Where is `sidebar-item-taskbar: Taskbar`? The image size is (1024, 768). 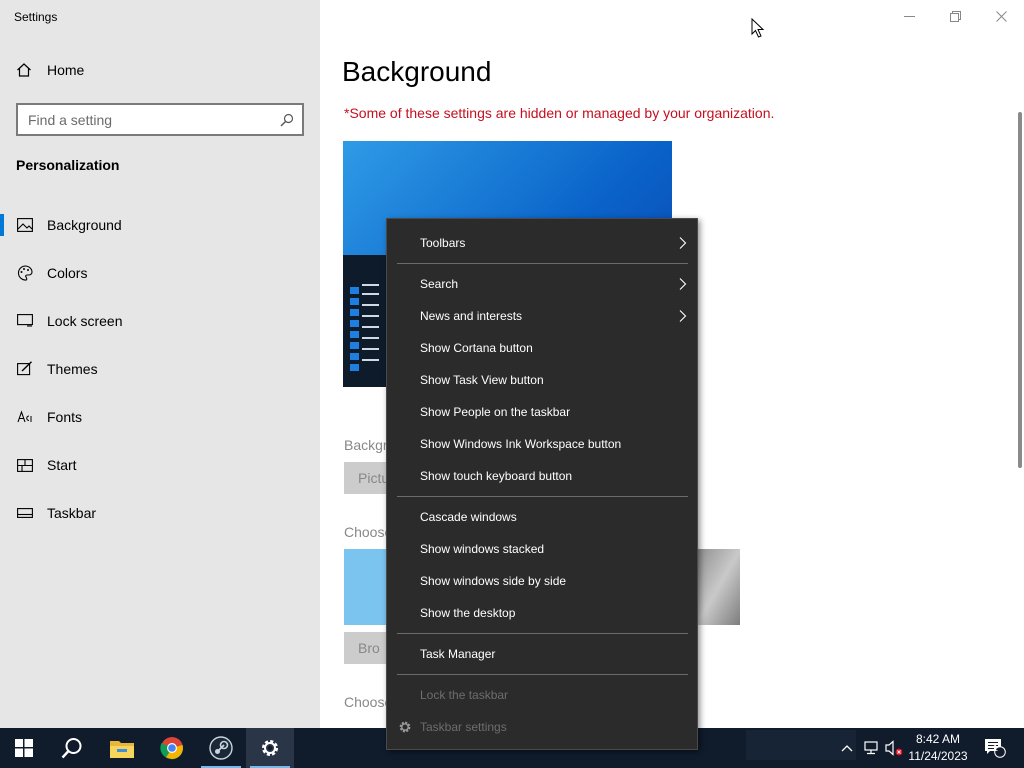
sidebar-item-taskbar: Taskbar is located at coordinates (160, 513).